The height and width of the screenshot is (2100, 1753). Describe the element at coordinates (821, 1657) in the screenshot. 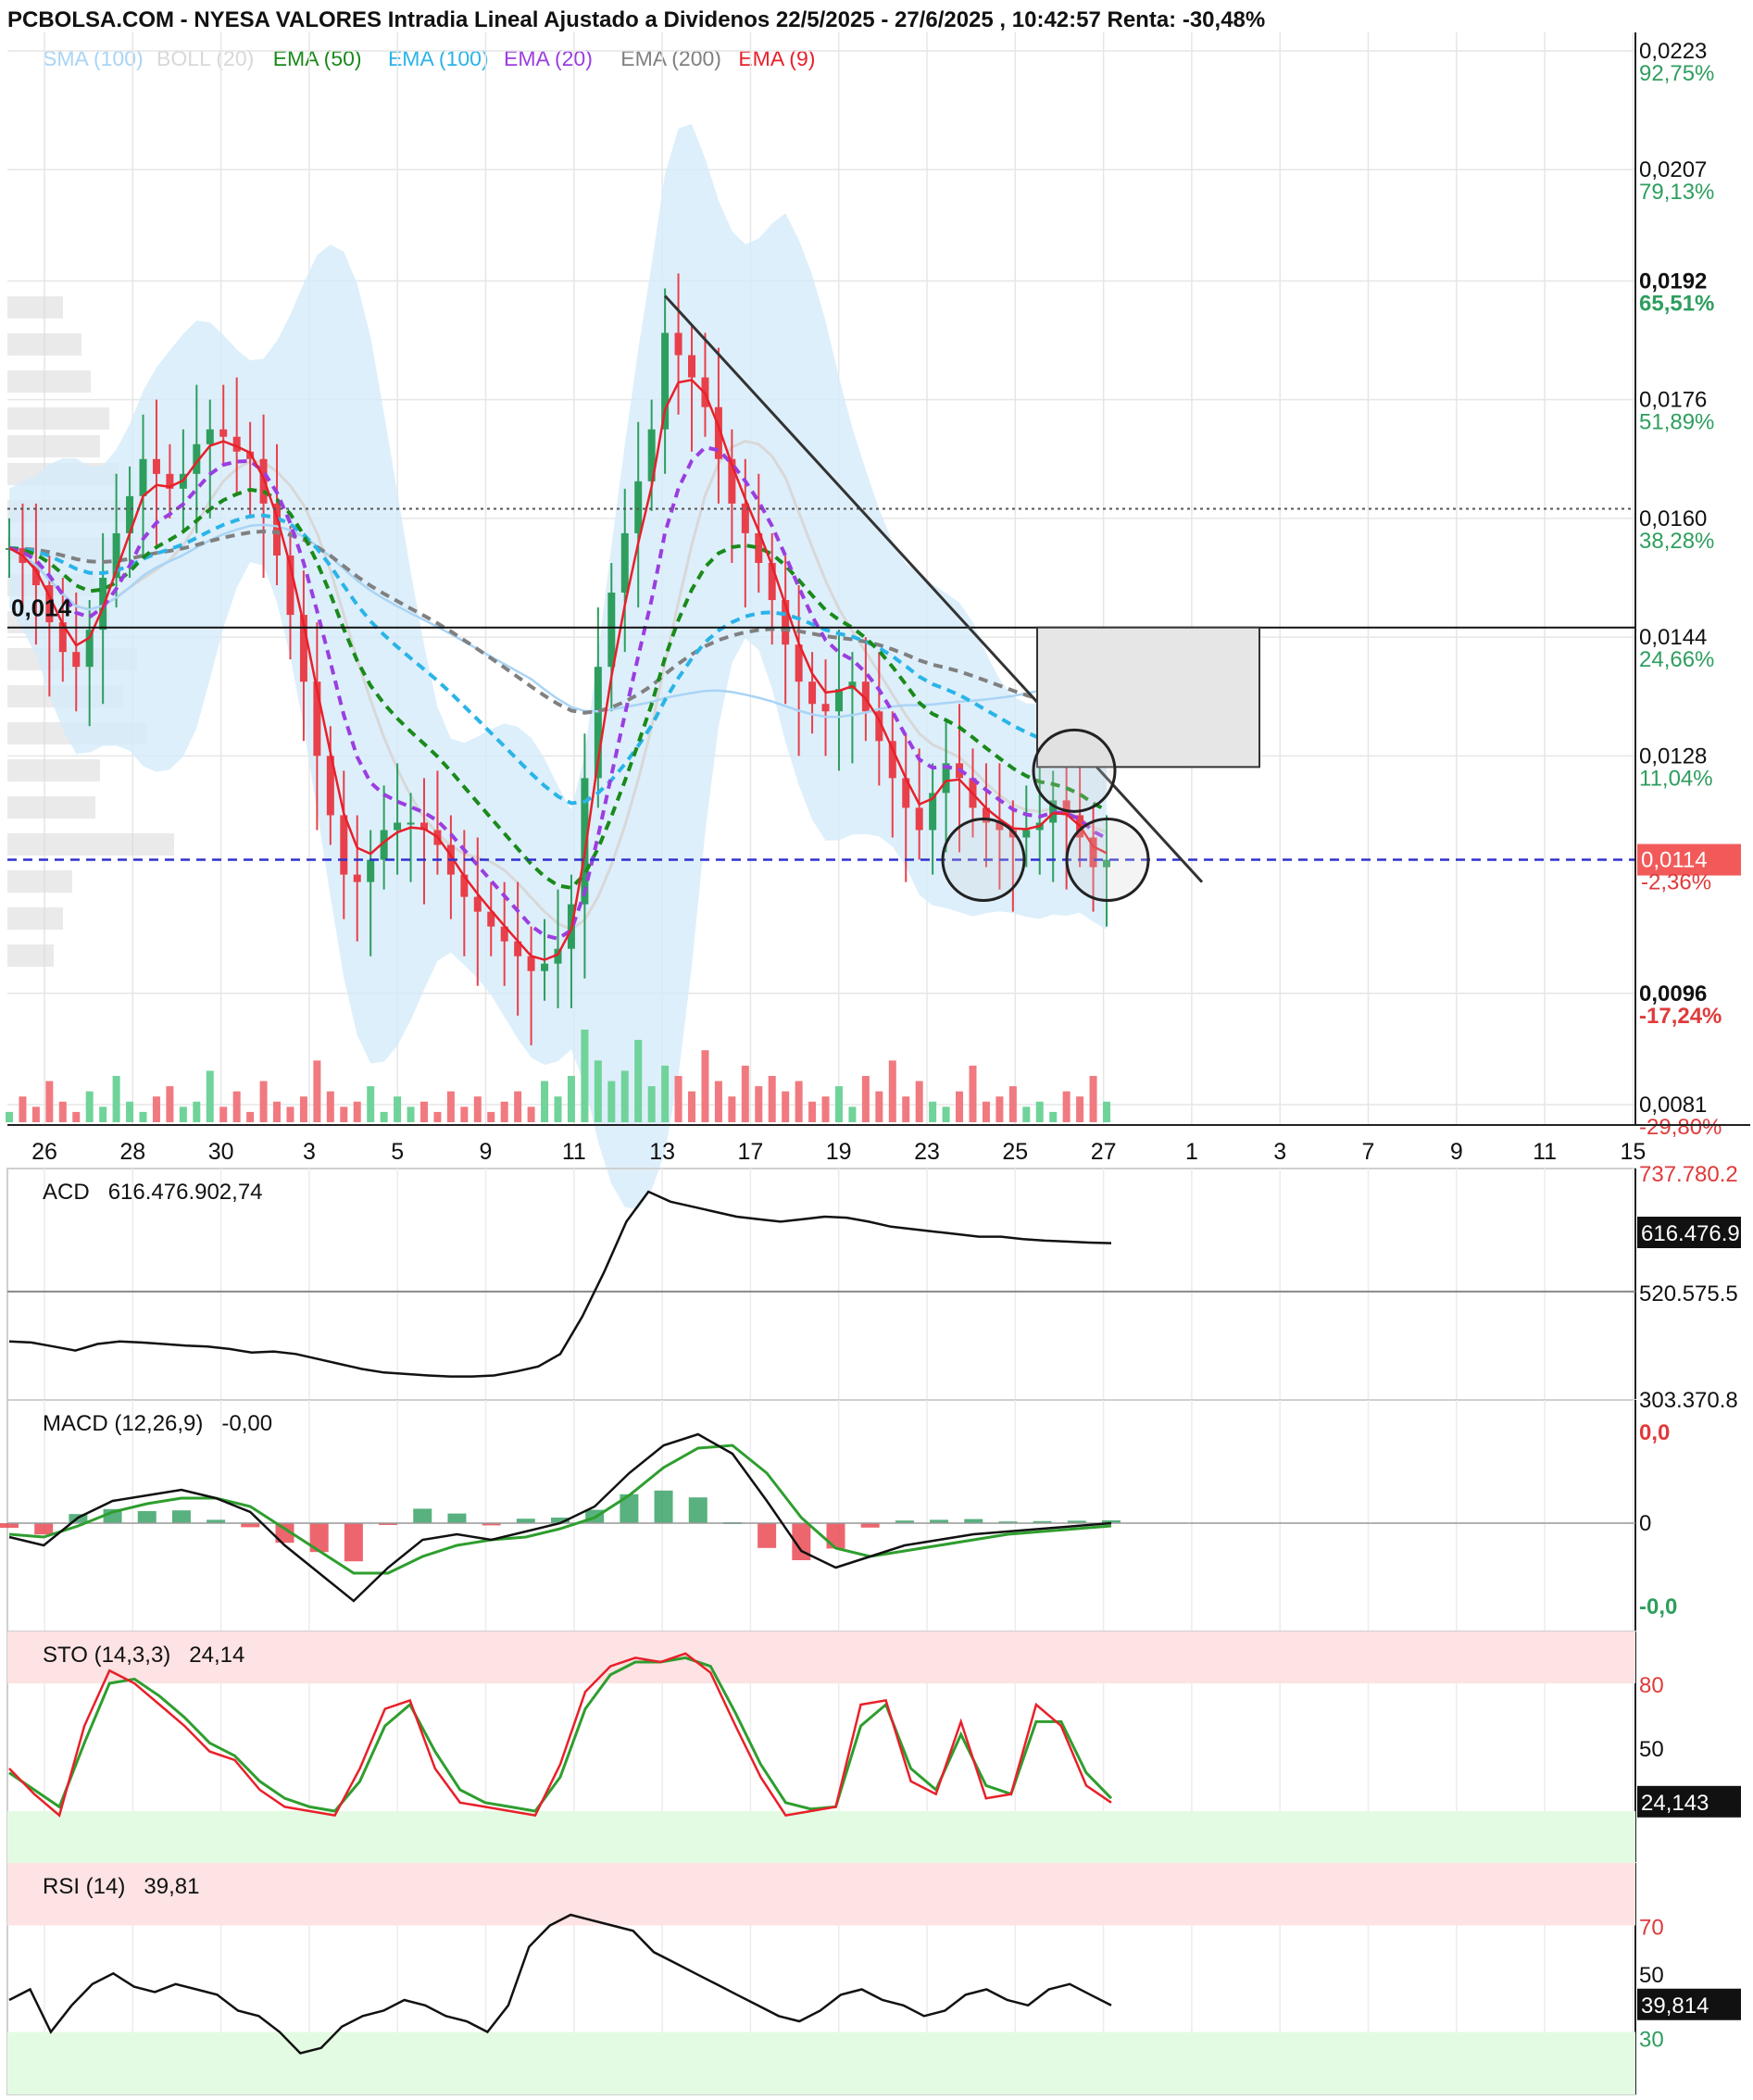

I see `sto-overbought-zone` at that location.